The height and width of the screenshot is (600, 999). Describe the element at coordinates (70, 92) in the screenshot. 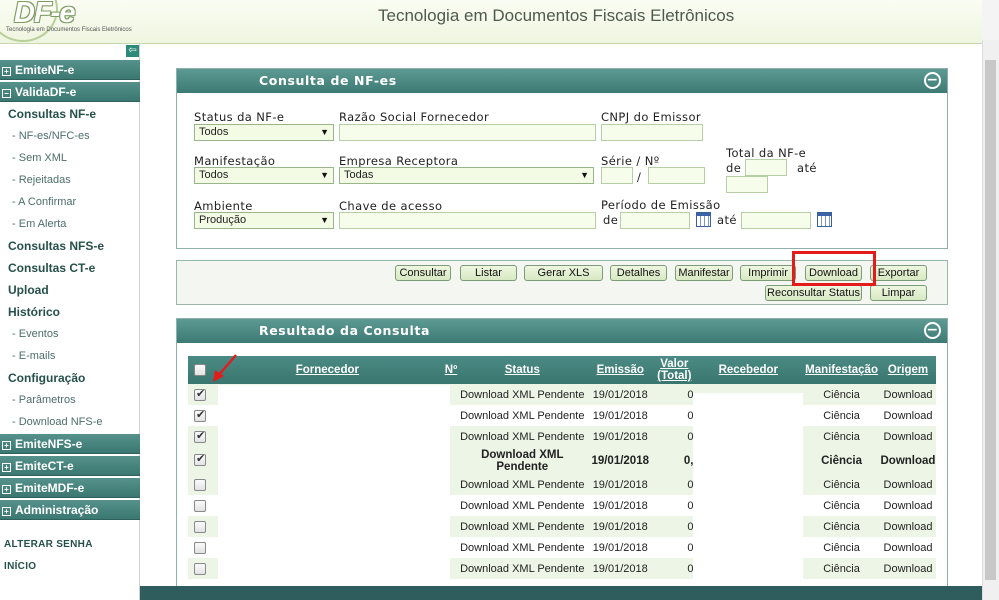

I see `sidebar-section-validadfe: − ValidaDF-e` at that location.